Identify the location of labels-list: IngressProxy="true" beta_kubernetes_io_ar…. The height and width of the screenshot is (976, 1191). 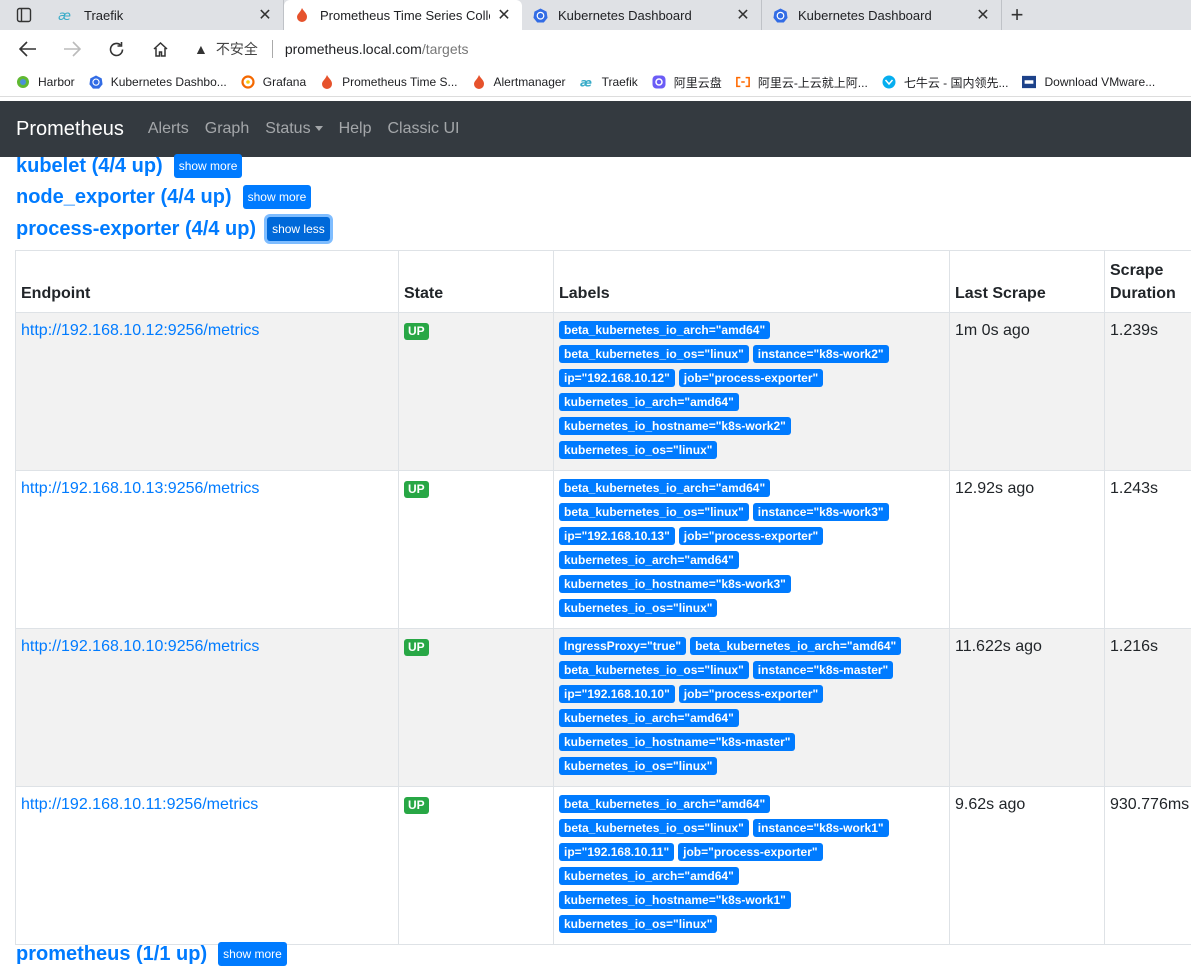
(749, 709).